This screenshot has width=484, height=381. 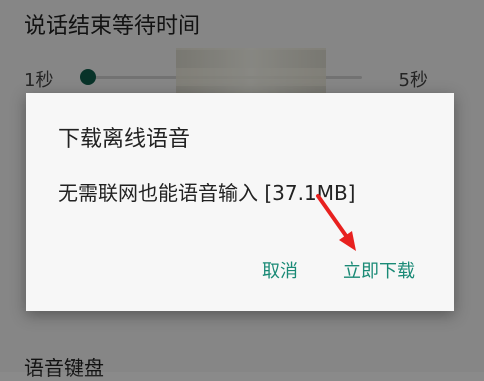 What do you see at coordinates (124, 139) in the screenshot?
I see `dialog-title: 下载离线语音` at bounding box center [124, 139].